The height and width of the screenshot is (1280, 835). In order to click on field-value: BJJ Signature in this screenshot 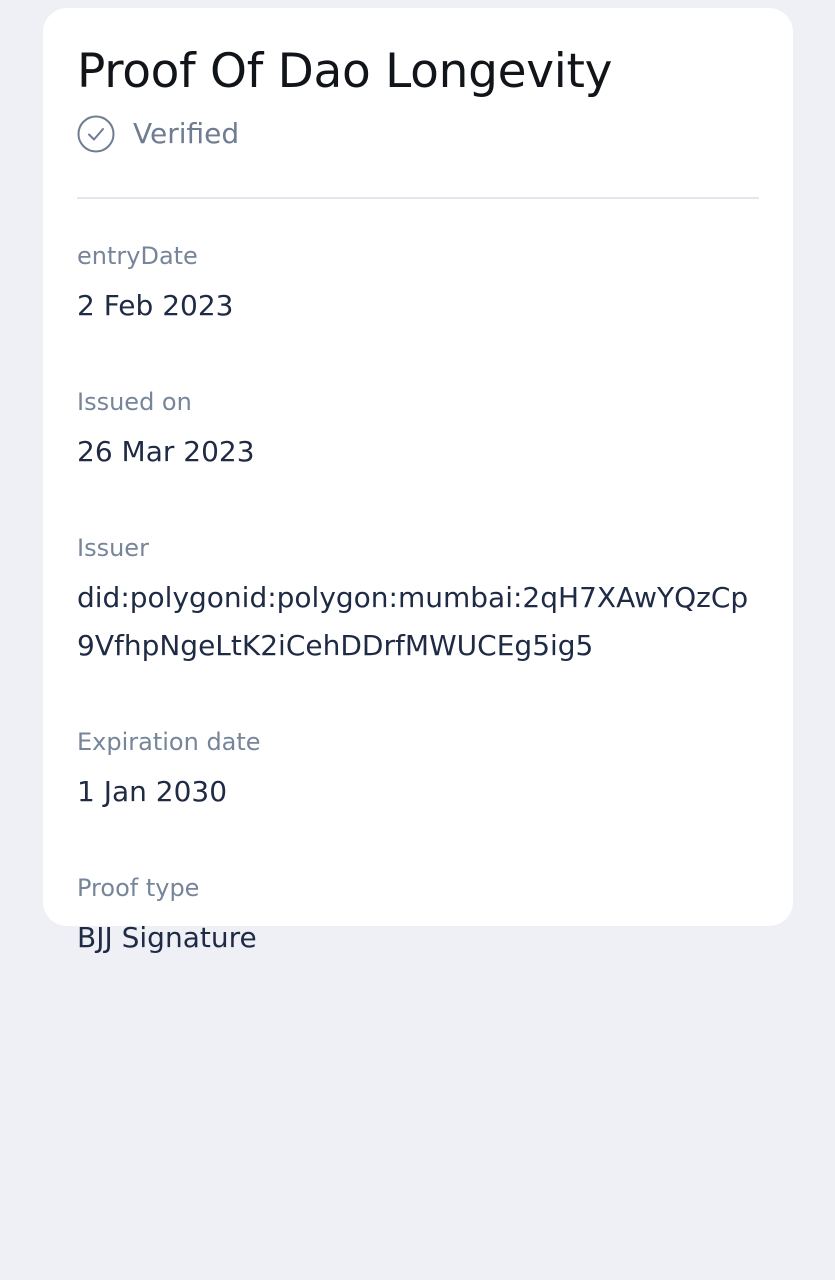, I will do `click(167, 937)`.